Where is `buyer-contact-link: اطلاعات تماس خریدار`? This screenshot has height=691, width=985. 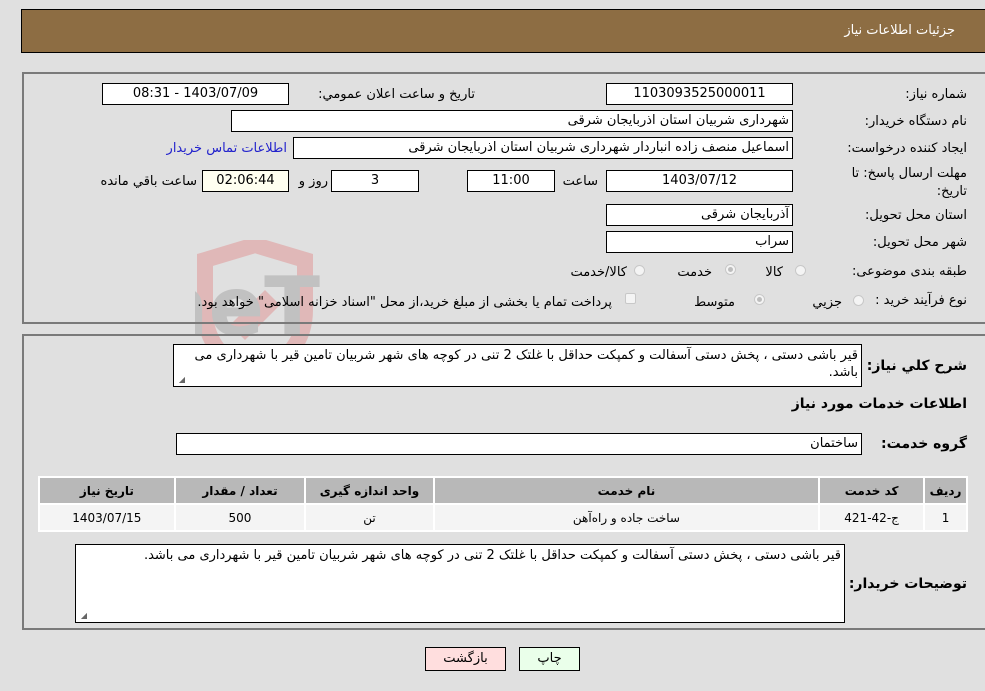 buyer-contact-link: اطلاعات تماس خریدار is located at coordinates (227, 148).